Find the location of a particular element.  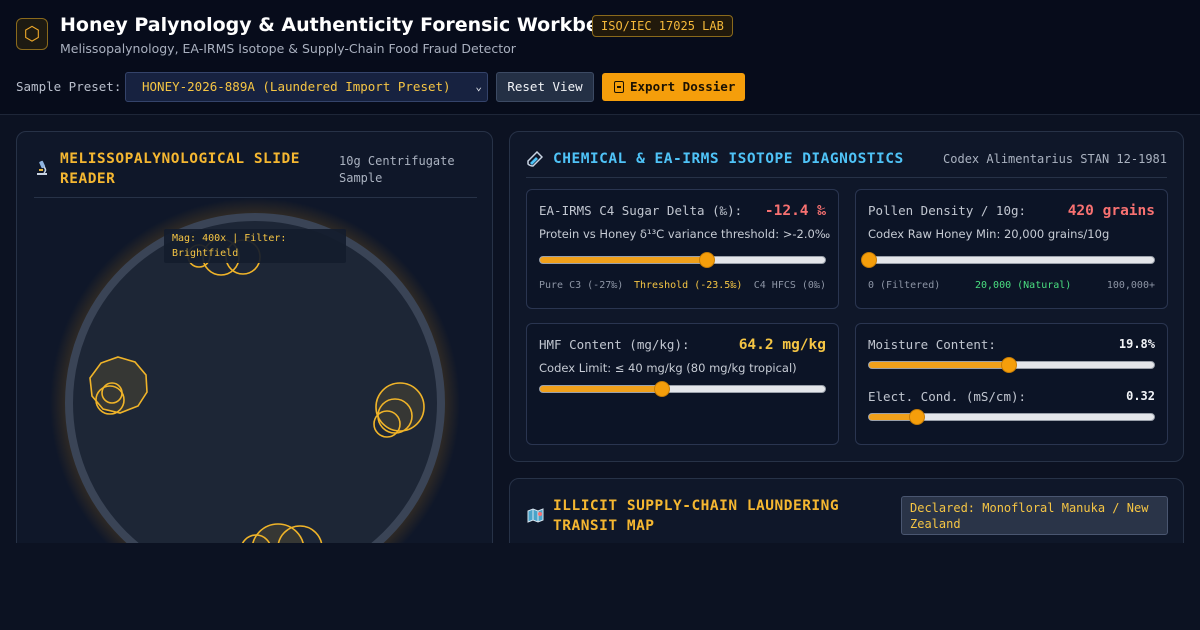

c4-sugar-slider-thumb is located at coordinates (706, 260).